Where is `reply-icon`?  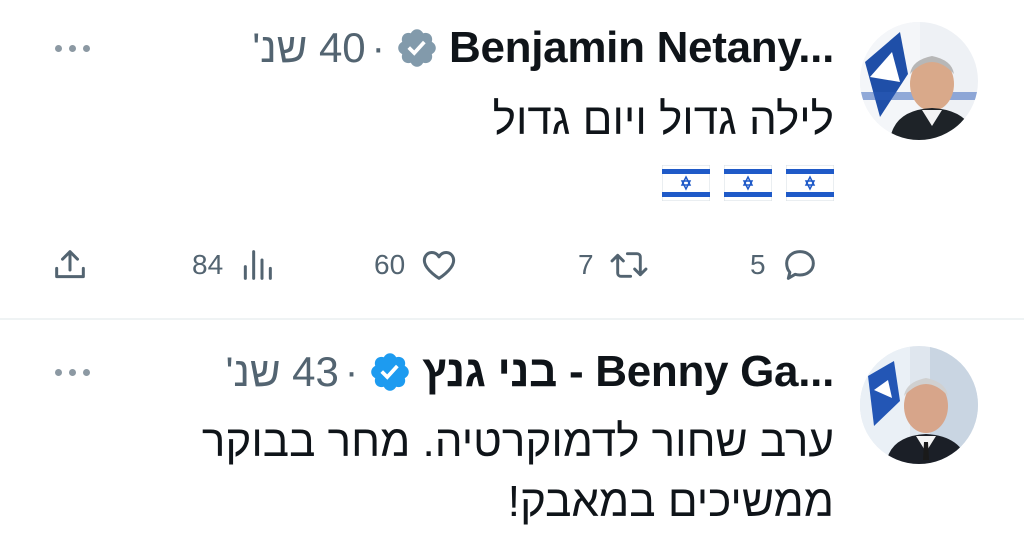
reply-icon is located at coordinates (800, 265).